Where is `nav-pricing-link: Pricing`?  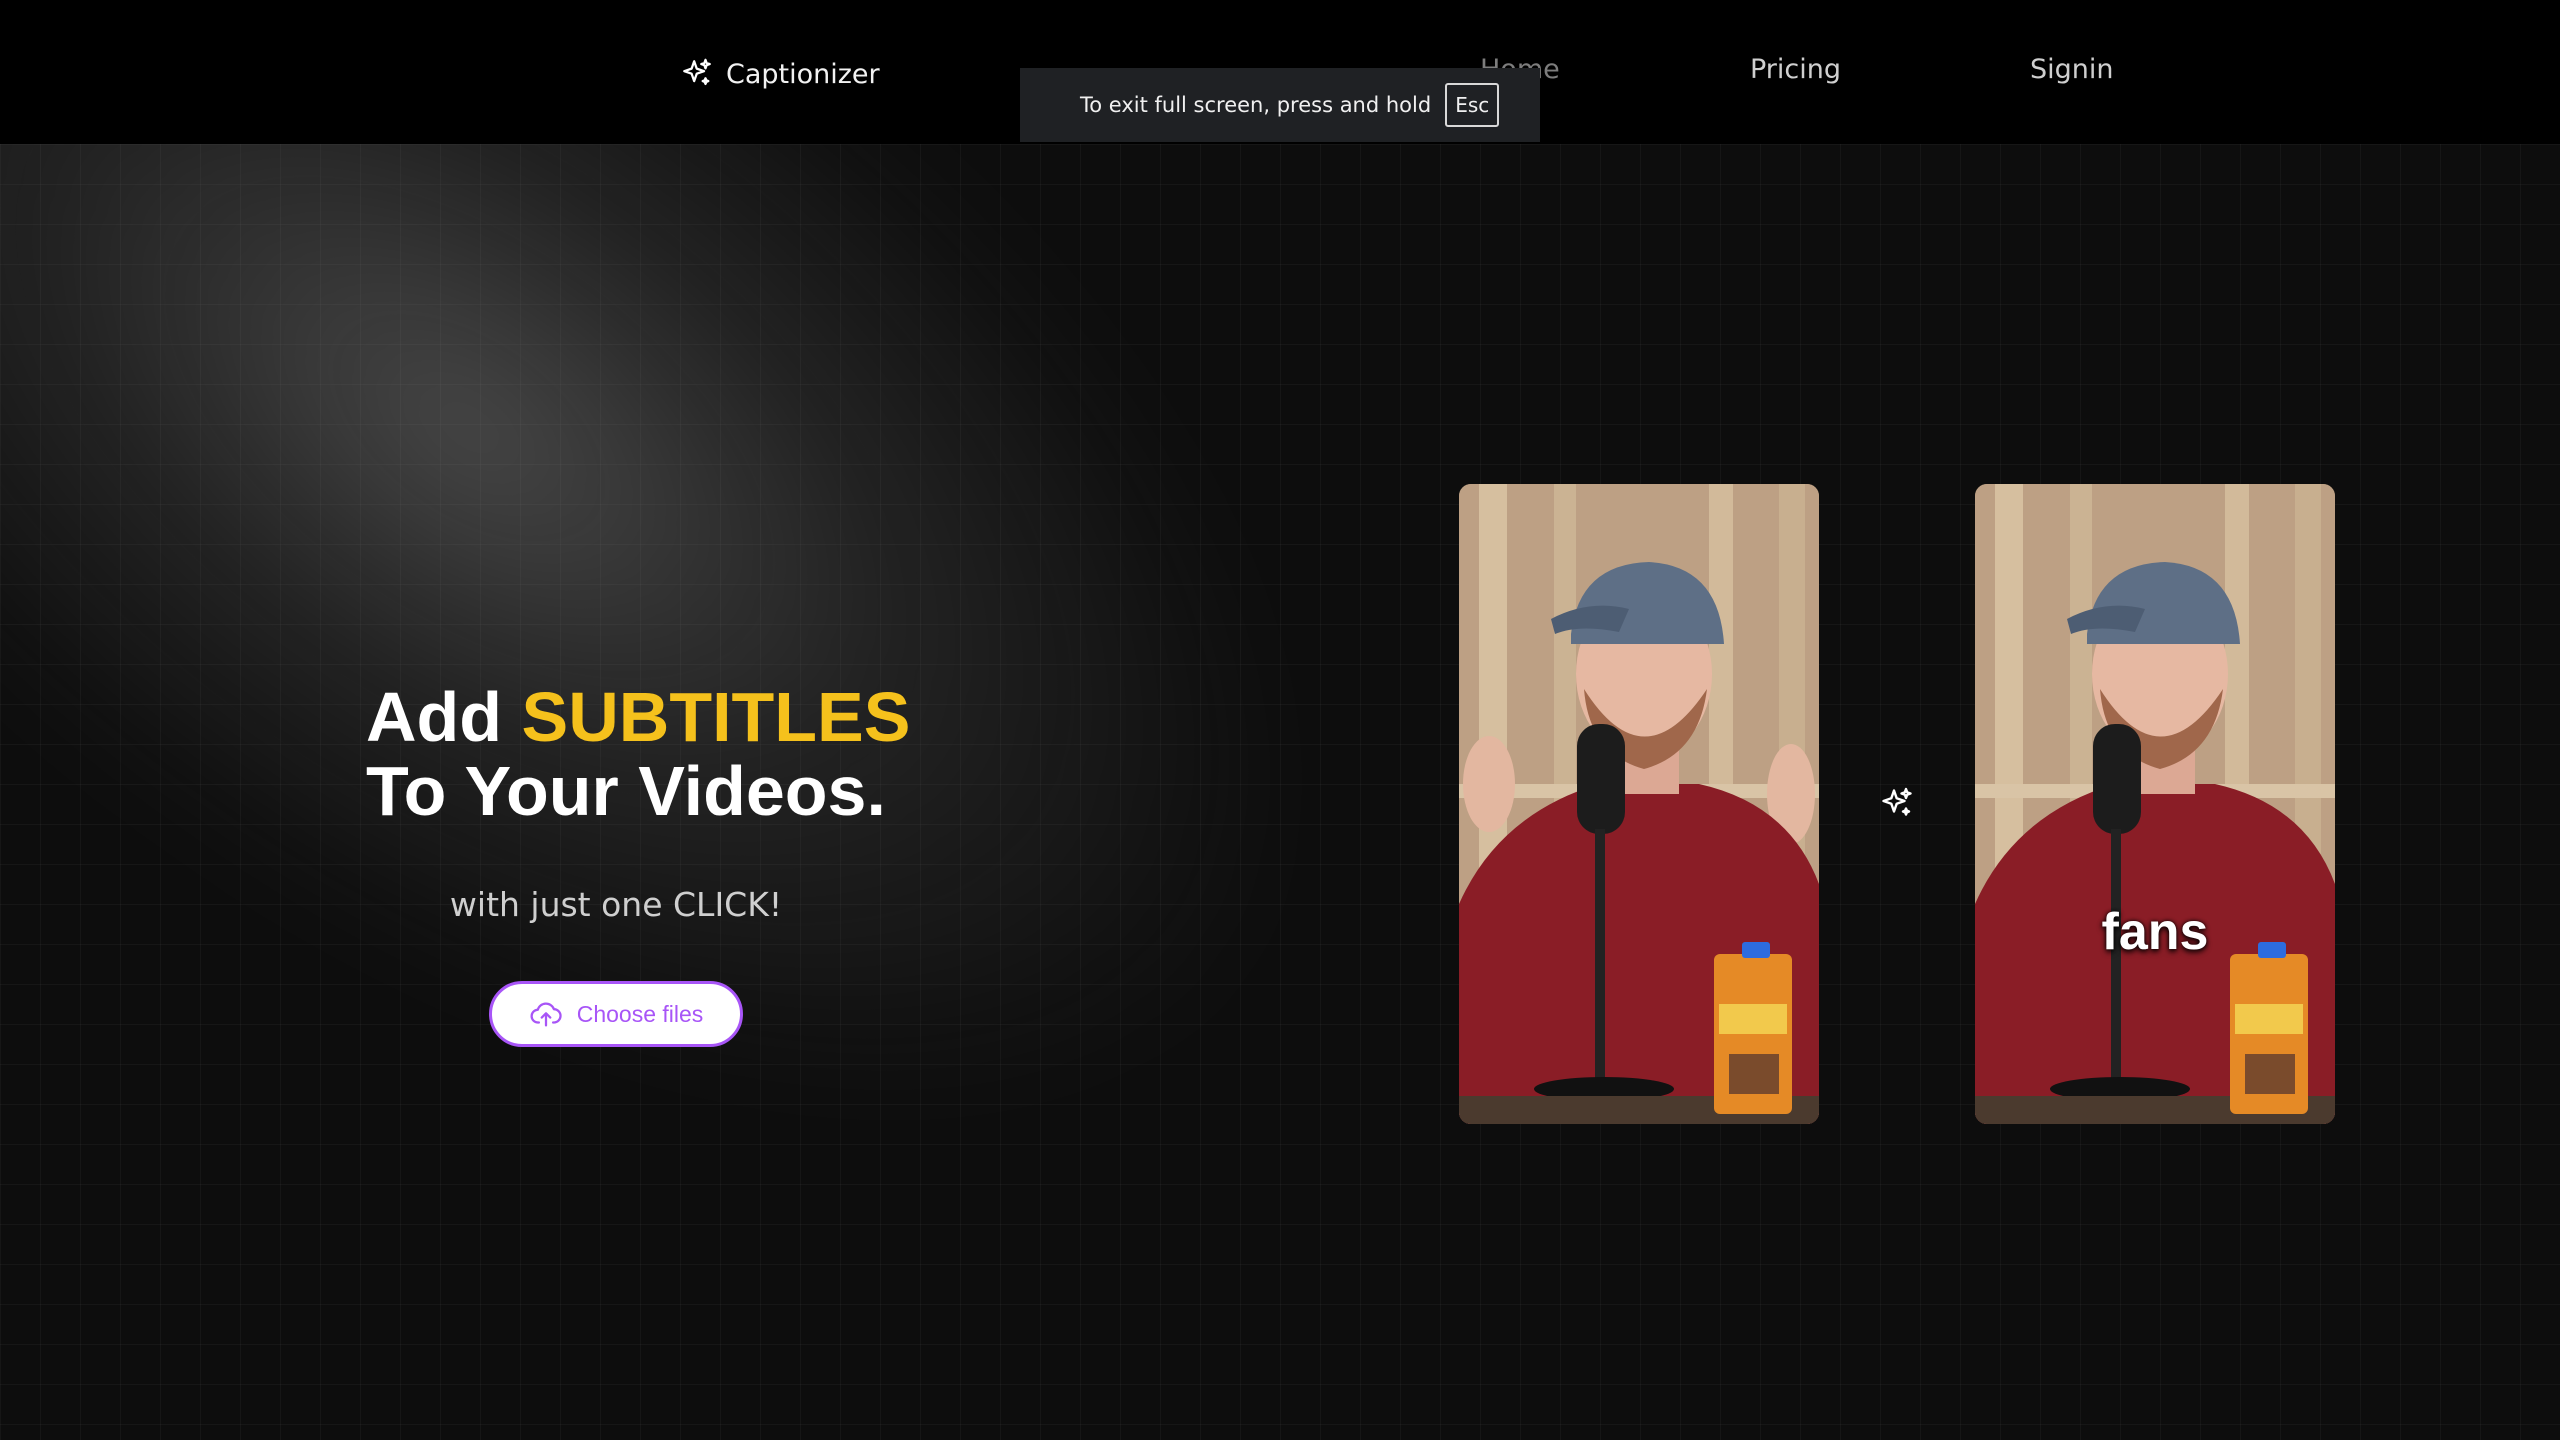 nav-pricing-link: Pricing is located at coordinates (1795, 69).